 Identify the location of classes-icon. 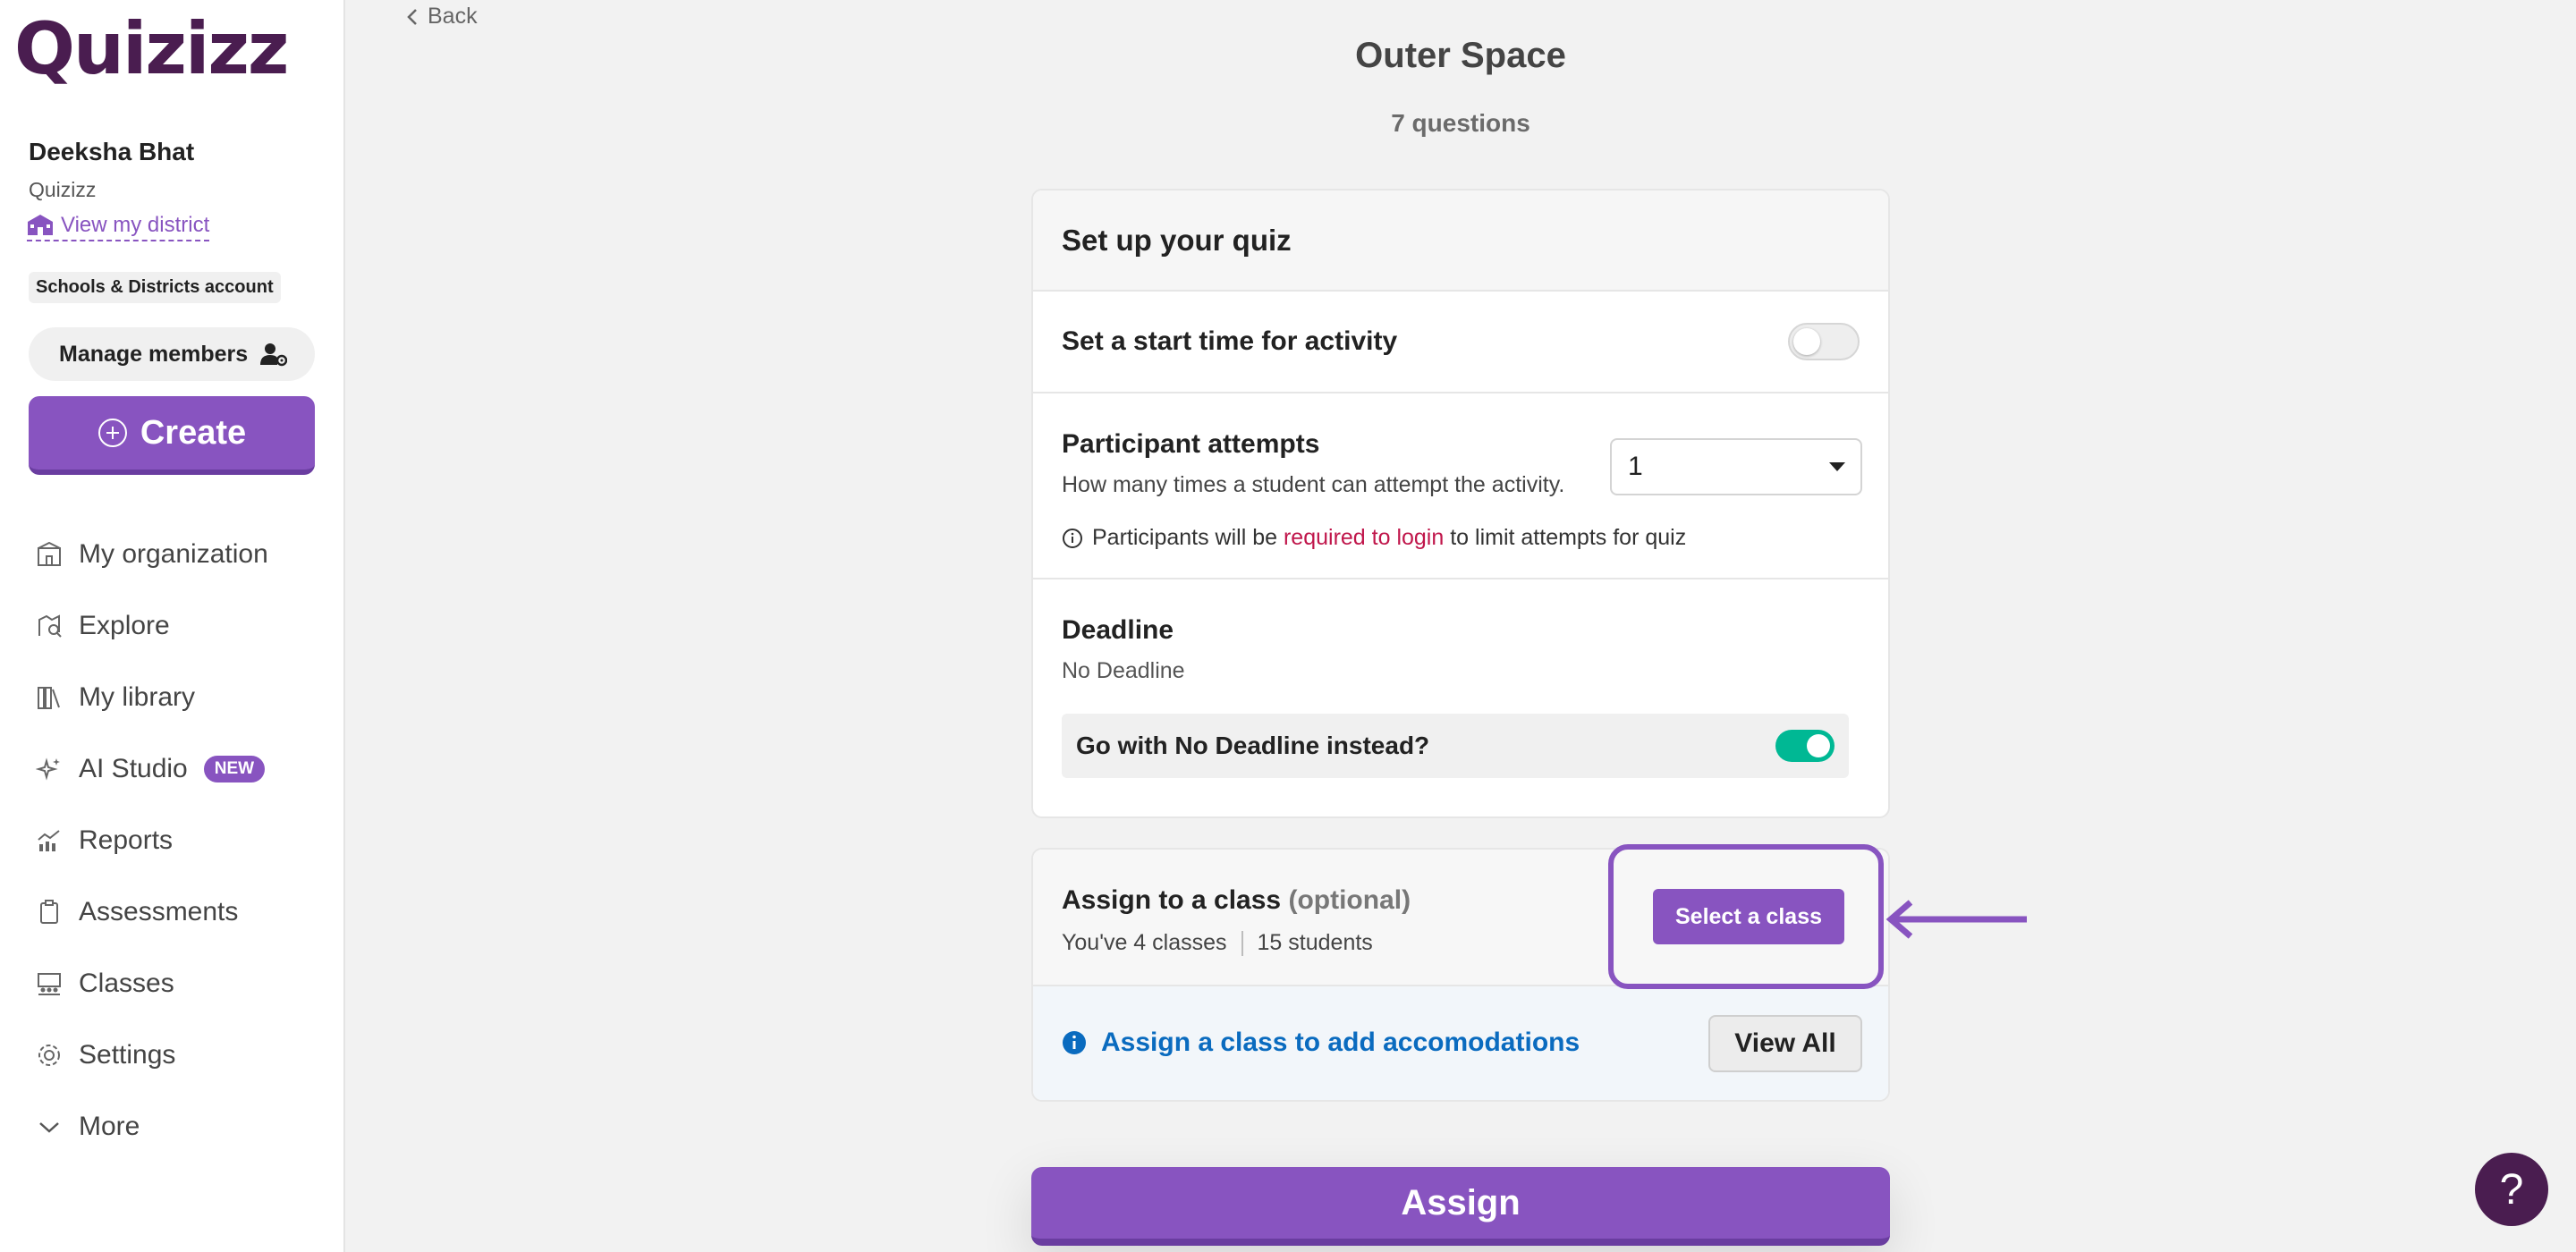
(49, 984).